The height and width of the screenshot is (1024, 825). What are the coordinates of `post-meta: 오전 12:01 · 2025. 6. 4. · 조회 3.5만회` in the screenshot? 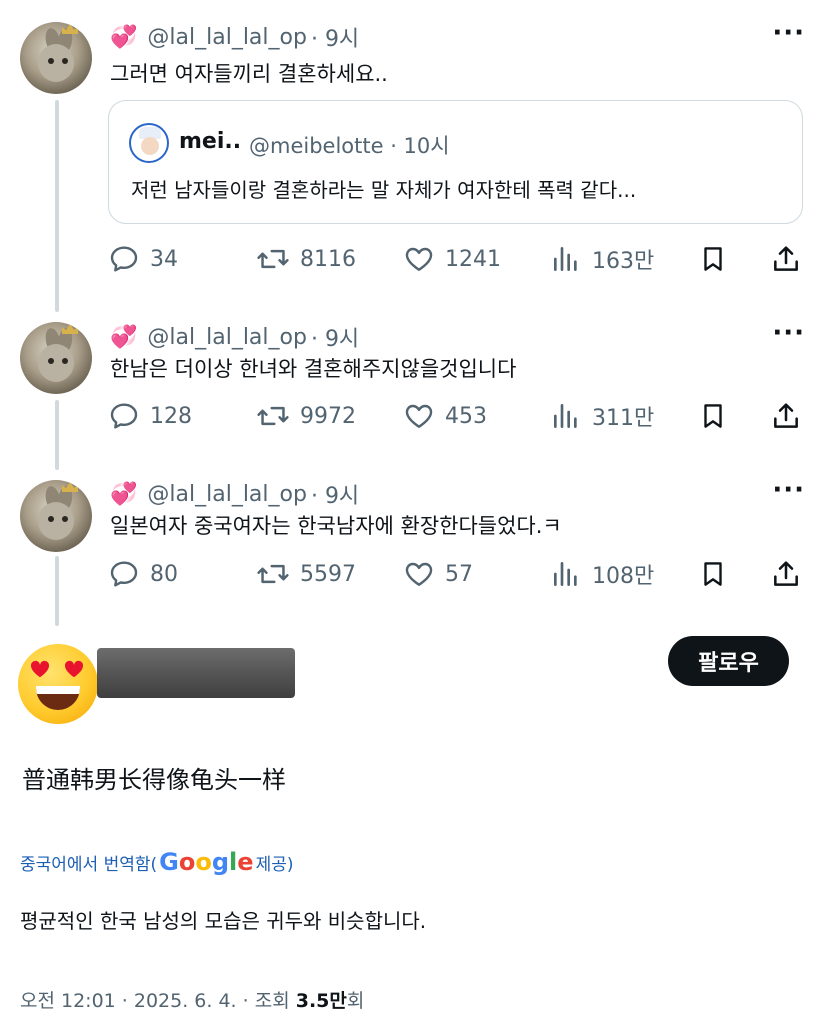 It's located at (192, 1001).